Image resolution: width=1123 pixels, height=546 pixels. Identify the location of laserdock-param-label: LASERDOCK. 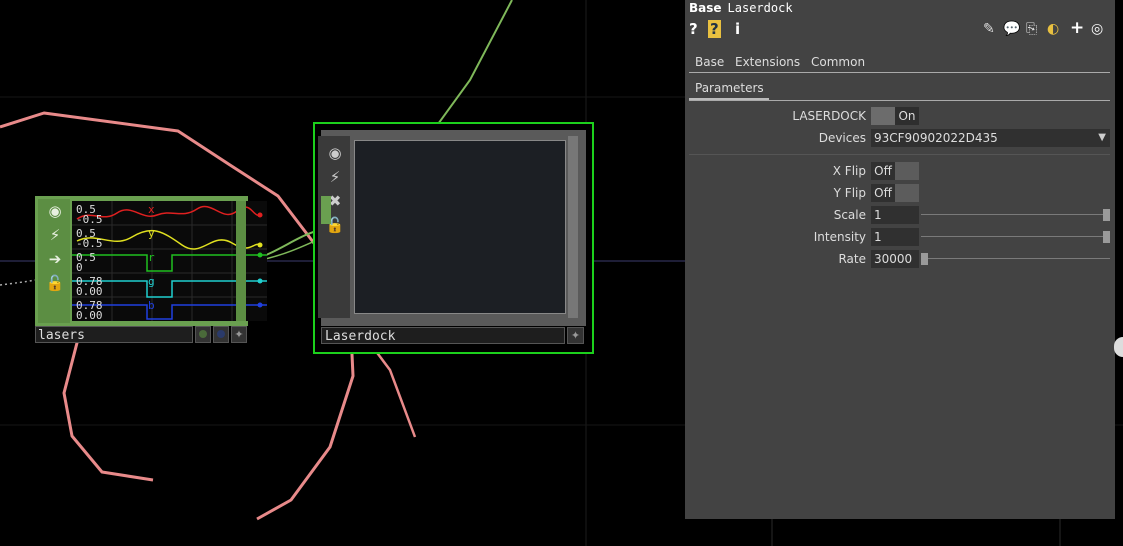
(829, 116).